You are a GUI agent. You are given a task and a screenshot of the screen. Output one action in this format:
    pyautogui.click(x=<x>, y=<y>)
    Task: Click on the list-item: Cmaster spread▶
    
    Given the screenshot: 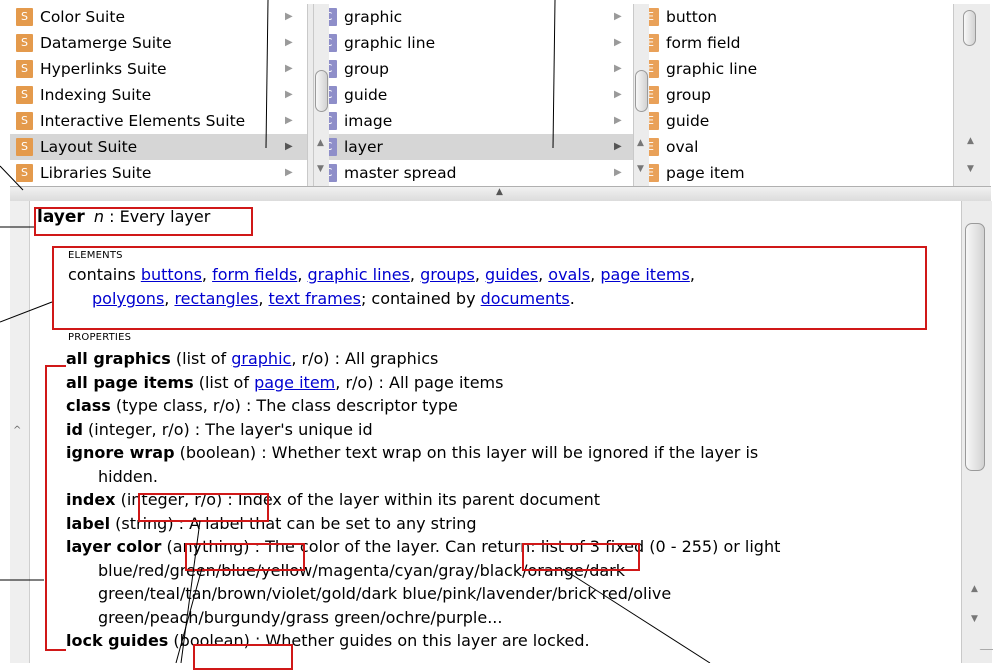 What is the action you would take?
    pyautogui.click(x=473, y=173)
    